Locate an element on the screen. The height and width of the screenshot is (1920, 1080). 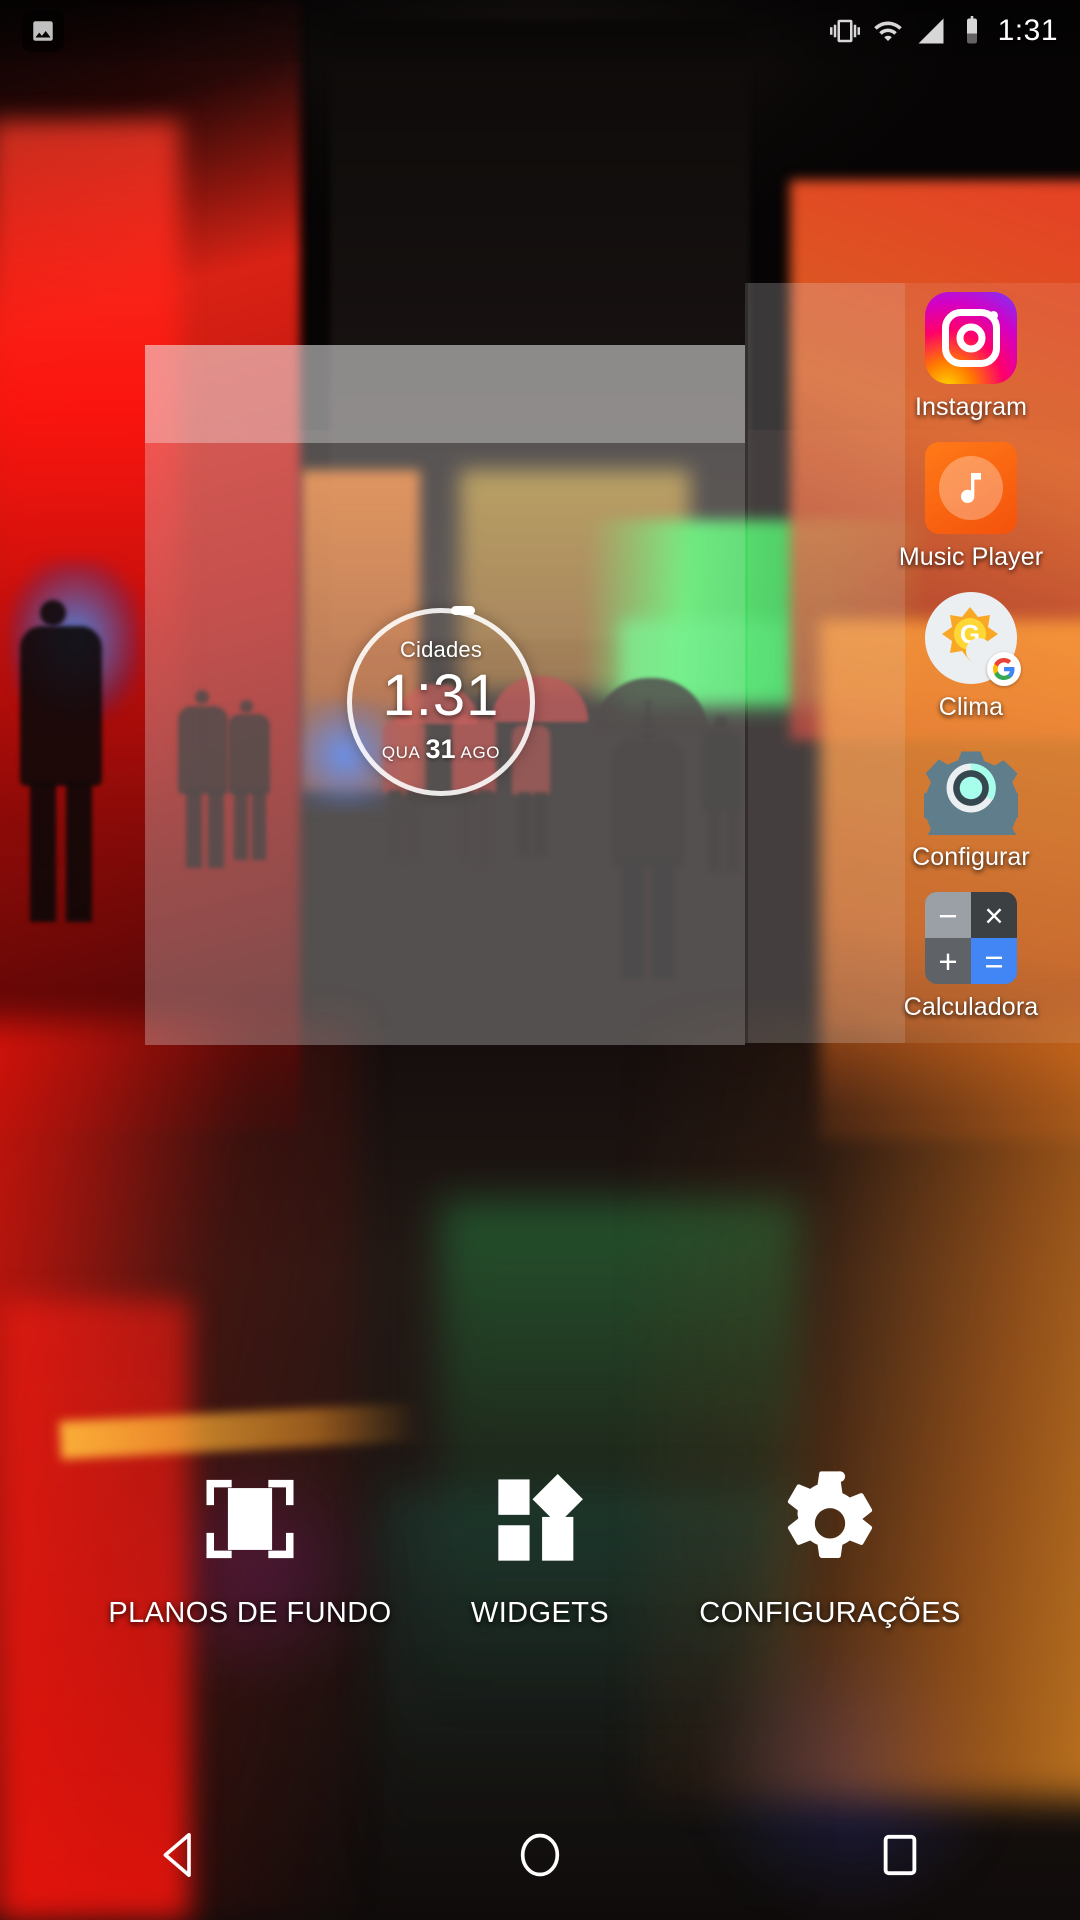
image-notification-icon is located at coordinates (43, 31).